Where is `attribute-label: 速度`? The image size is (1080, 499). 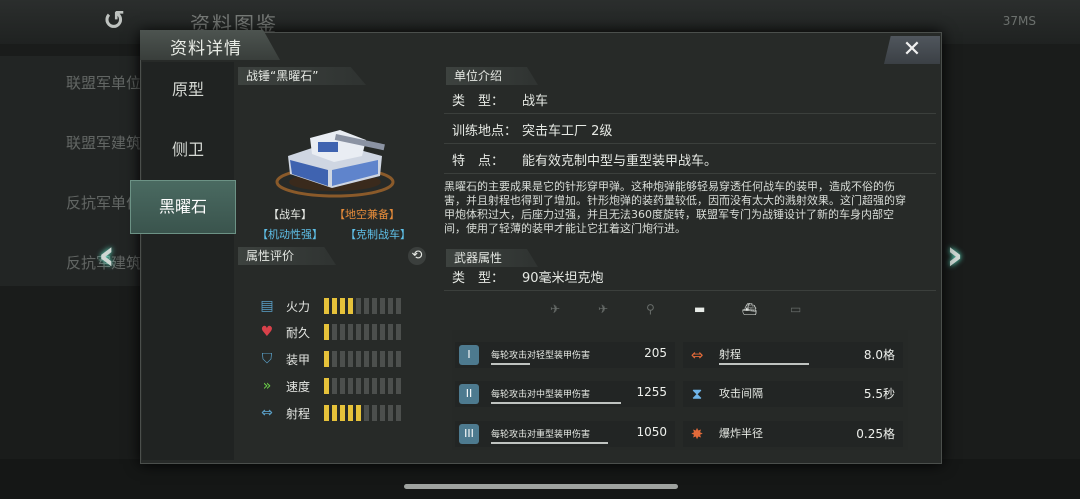
attribute-label: 速度 is located at coordinates (298, 387).